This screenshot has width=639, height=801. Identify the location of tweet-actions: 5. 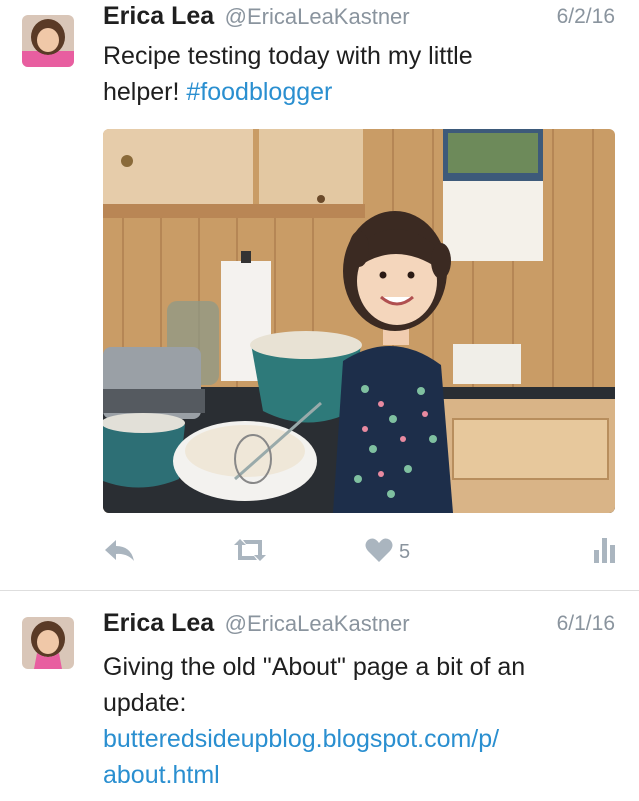
(360, 552).